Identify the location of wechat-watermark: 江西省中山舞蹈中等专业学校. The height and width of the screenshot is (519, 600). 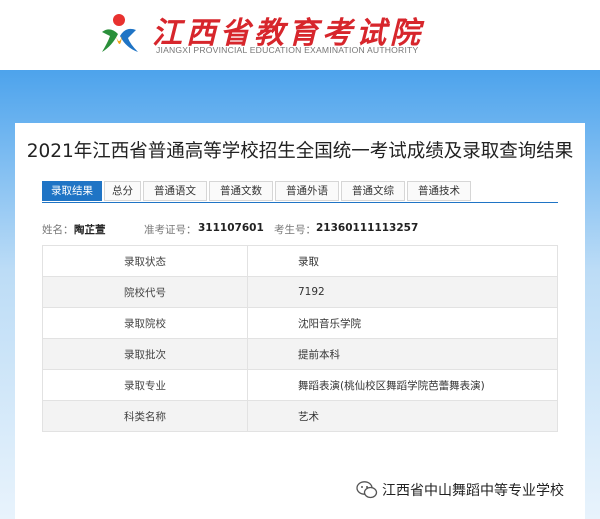
(460, 490).